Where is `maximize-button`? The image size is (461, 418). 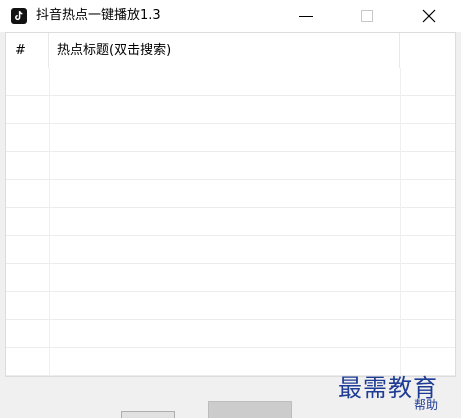
maximize-button is located at coordinates (367, 16).